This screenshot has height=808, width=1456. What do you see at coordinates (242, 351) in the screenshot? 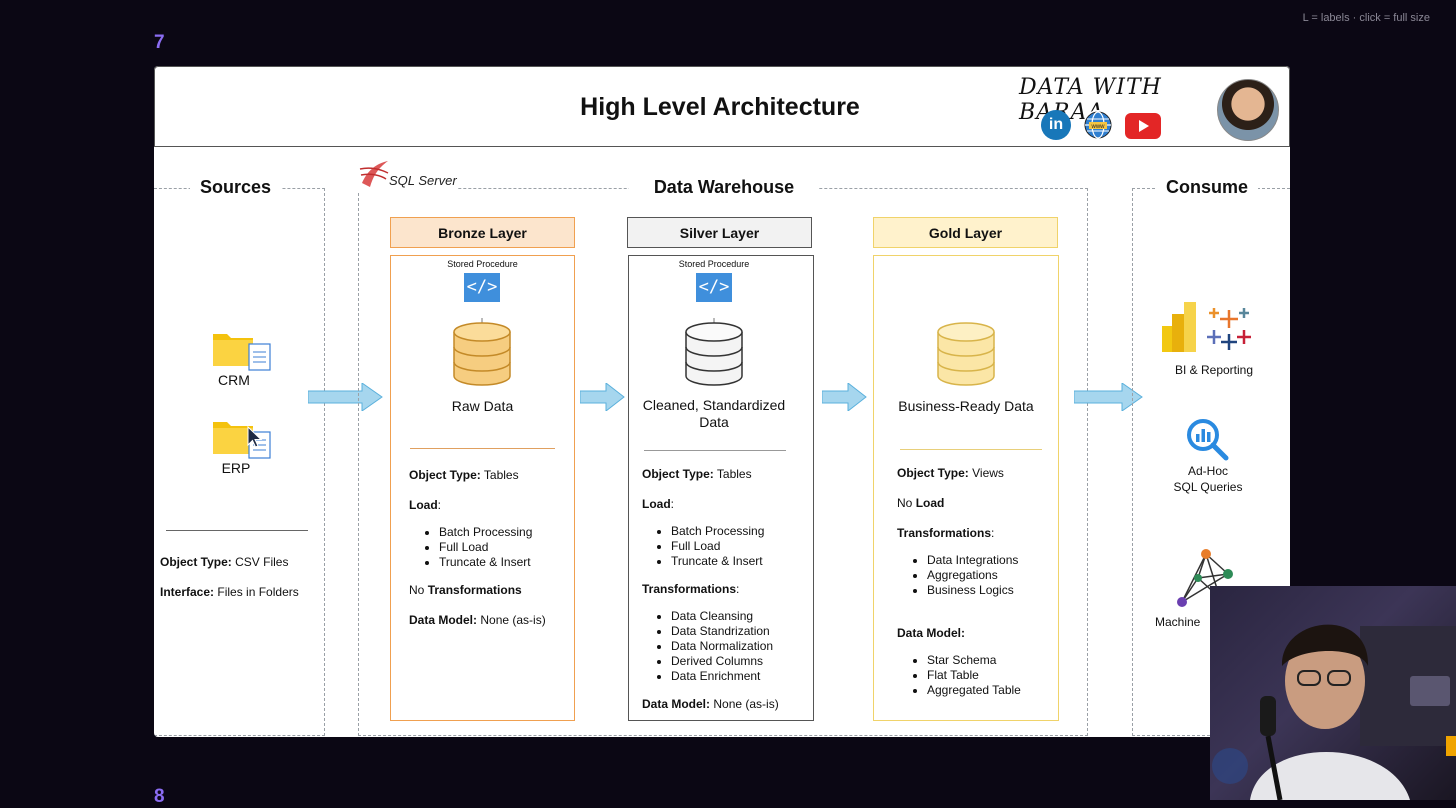
I see `folder-icon` at bounding box center [242, 351].